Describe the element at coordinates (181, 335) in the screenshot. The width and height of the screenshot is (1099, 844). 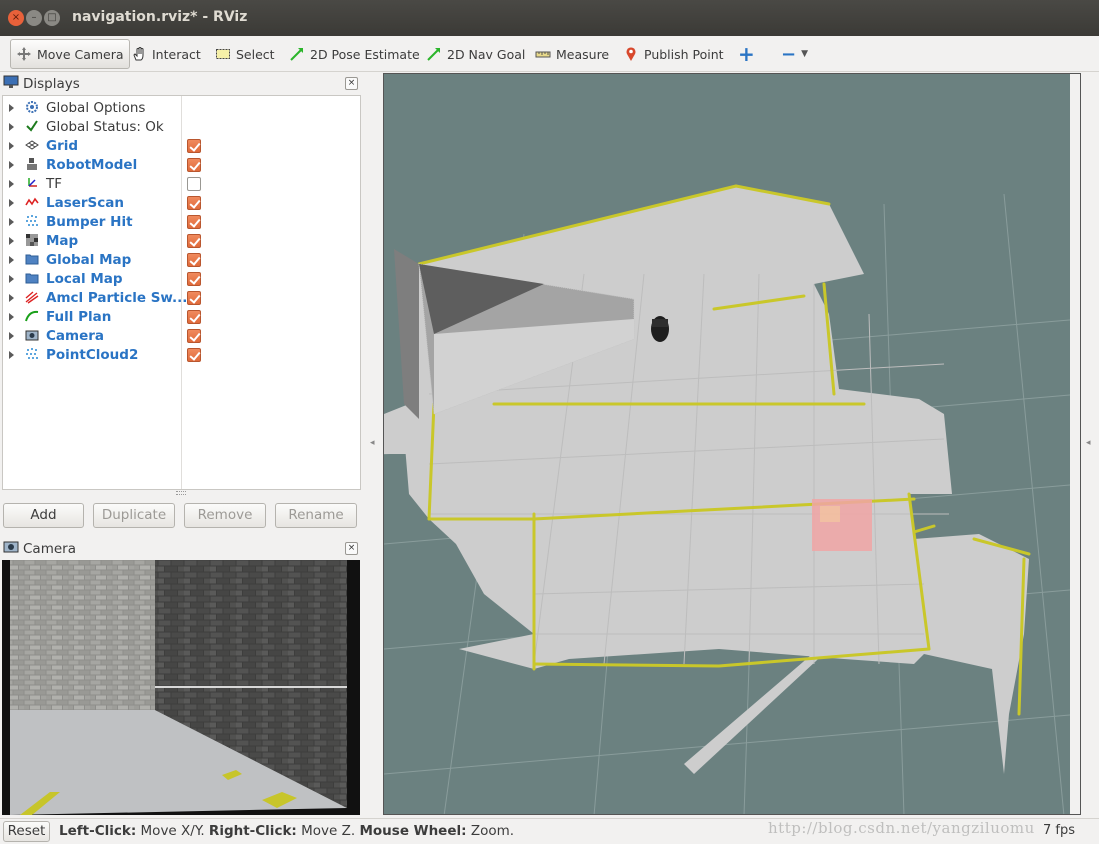
I see `display-item-camera: Camera` at that location.